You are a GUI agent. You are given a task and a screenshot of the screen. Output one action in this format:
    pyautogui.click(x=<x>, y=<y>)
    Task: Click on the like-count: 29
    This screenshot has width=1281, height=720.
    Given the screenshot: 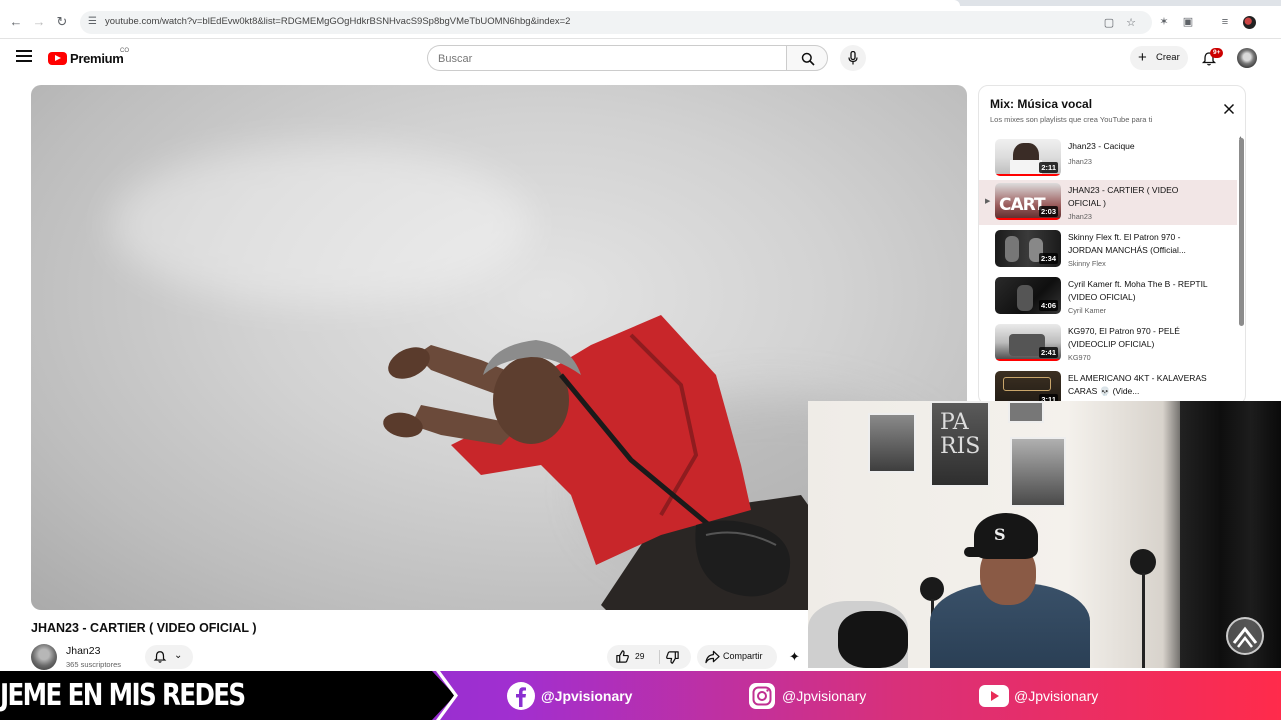 What is the action you would take?
    pyautogui.click(x=640, y=656)
    